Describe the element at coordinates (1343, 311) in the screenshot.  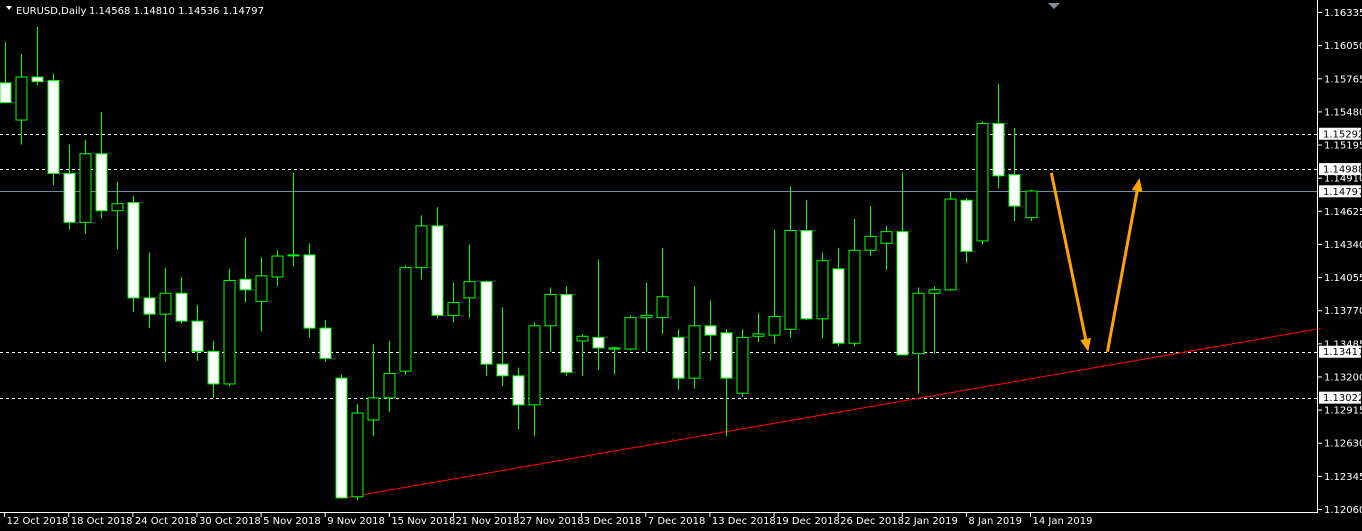
I see `y-tick-label: 1.13770` at that location.